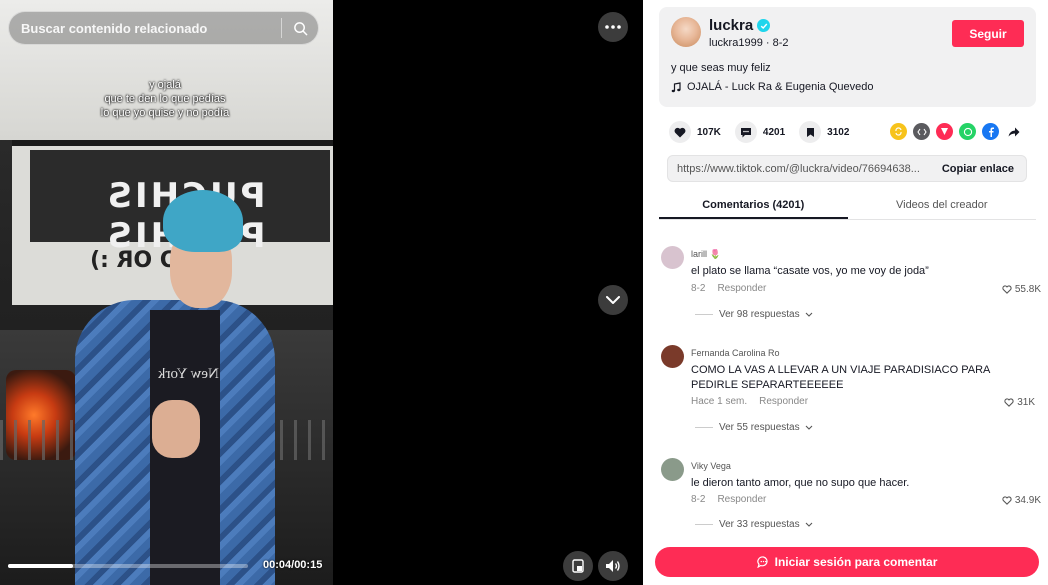 Image resolution: width=1048 pixels, height=585 pixels. Describe the element at coordinates (203, 221) in the screenshot. I see `person-hair` at that location.